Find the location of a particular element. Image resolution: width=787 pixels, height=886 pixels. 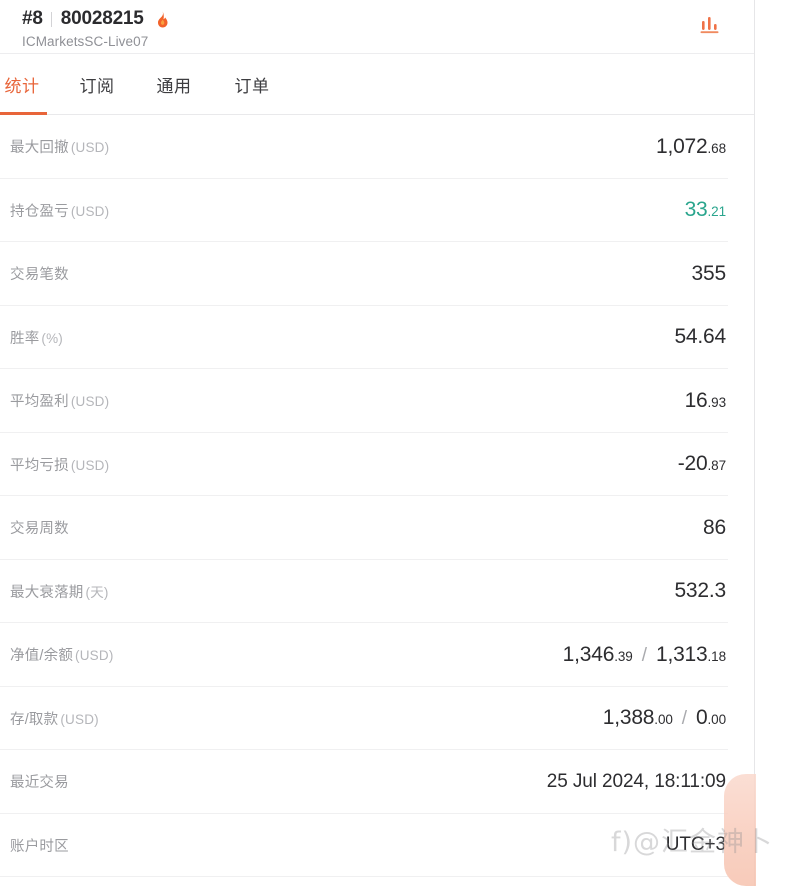

stat-value-decimal: .21 is located at coordinates (717, 212).